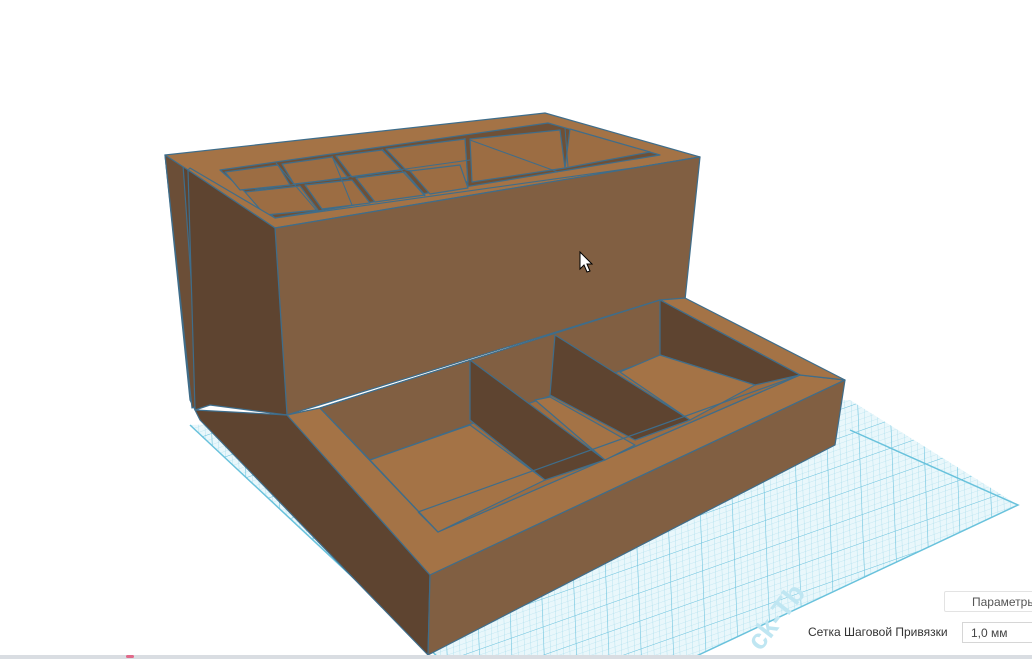 The width and height of the screenshot is (1032, 659). I want to click on snap-grid-select: 1,0 мм, so click(997, 632).